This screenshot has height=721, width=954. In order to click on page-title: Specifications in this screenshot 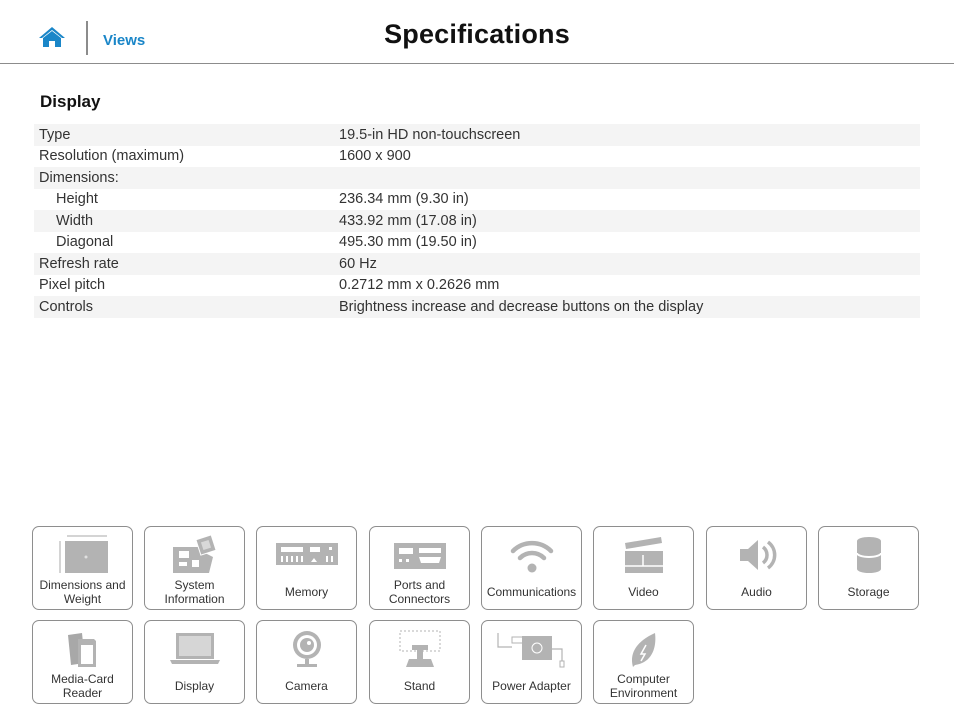, I will do `click(477, 34)`.